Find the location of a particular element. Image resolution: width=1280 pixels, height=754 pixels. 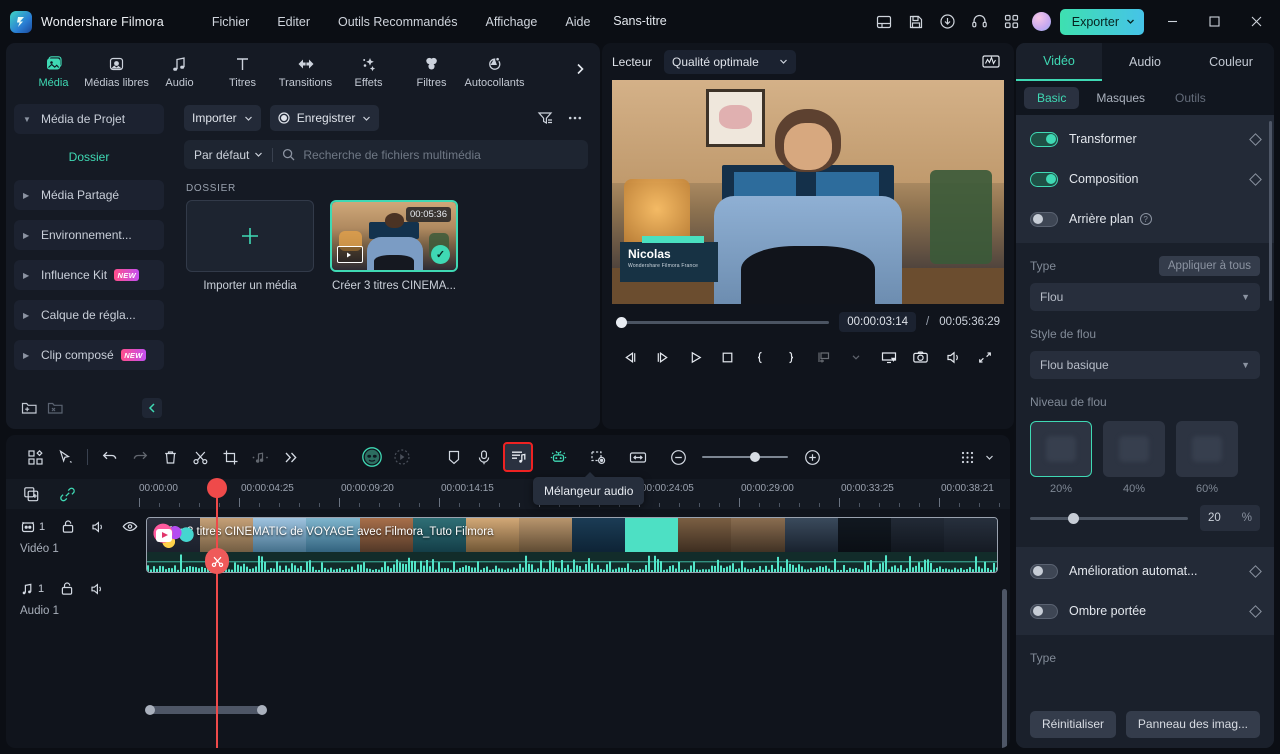

menu-fichier: Fichier is located at coordinates (231, 22).